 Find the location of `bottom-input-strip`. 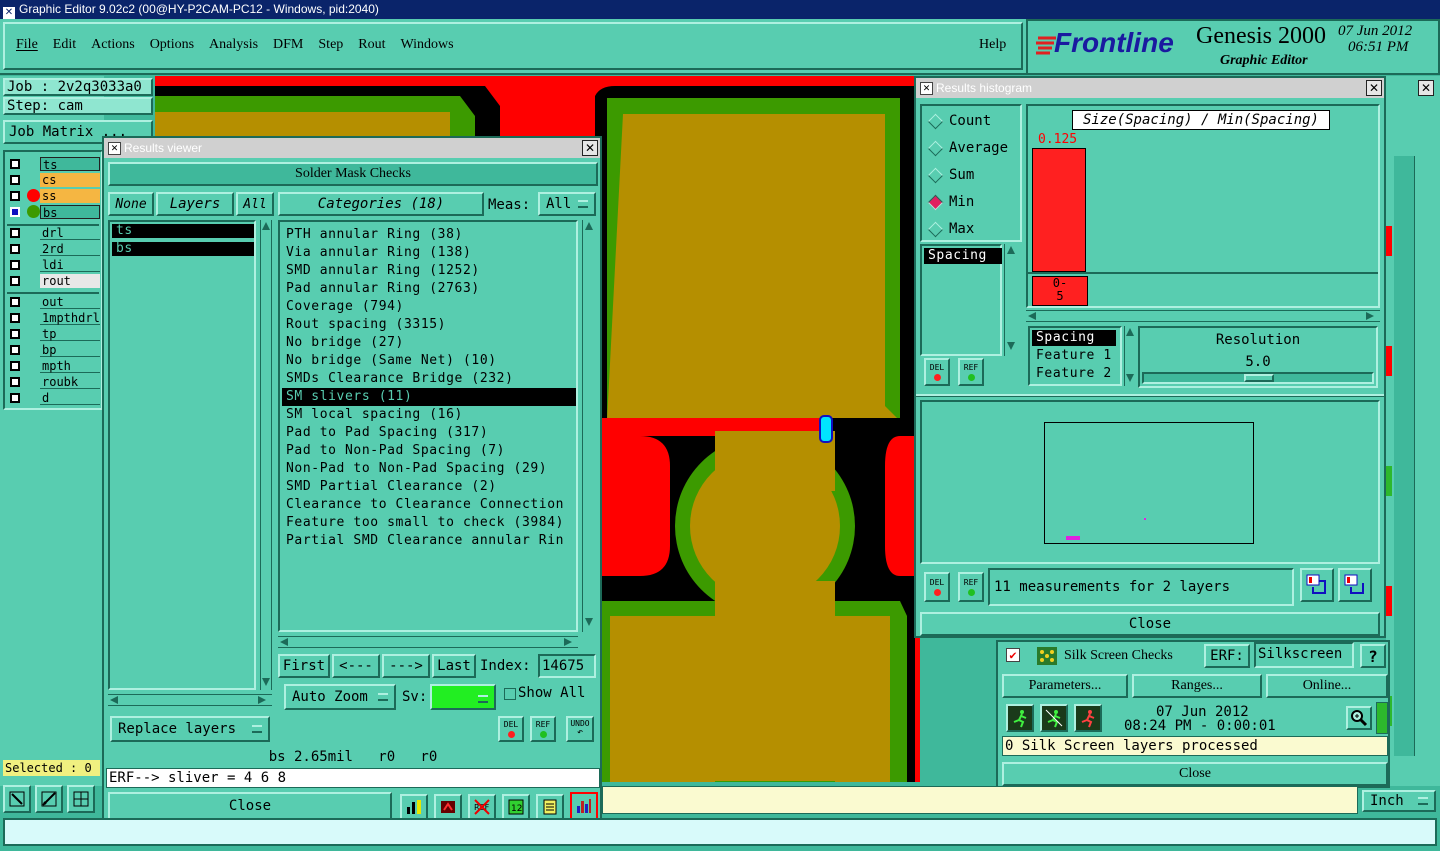

bottom-input-strip is located at coordinates (980, 800).